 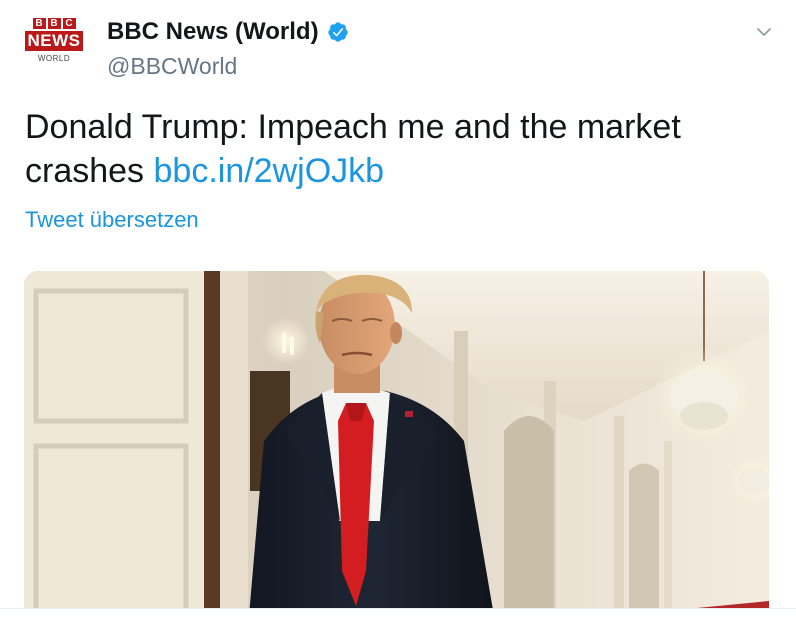 I want to click on handle: @BBCWorld, so click(x=172, y=66).